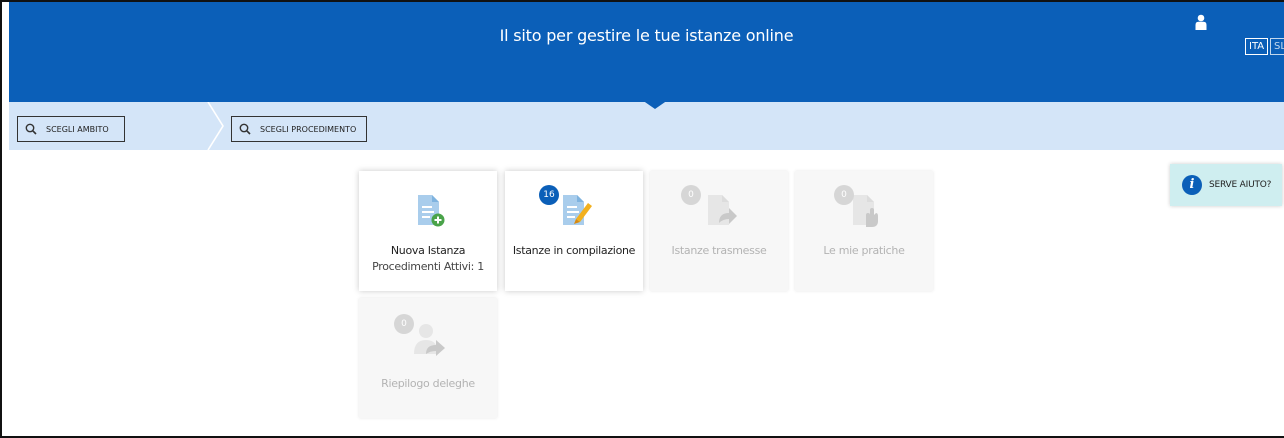 This screenshot has width=1284, height=438. I want to click on tile-my-files: 0 Le mie pratiche, so click(864, 231).